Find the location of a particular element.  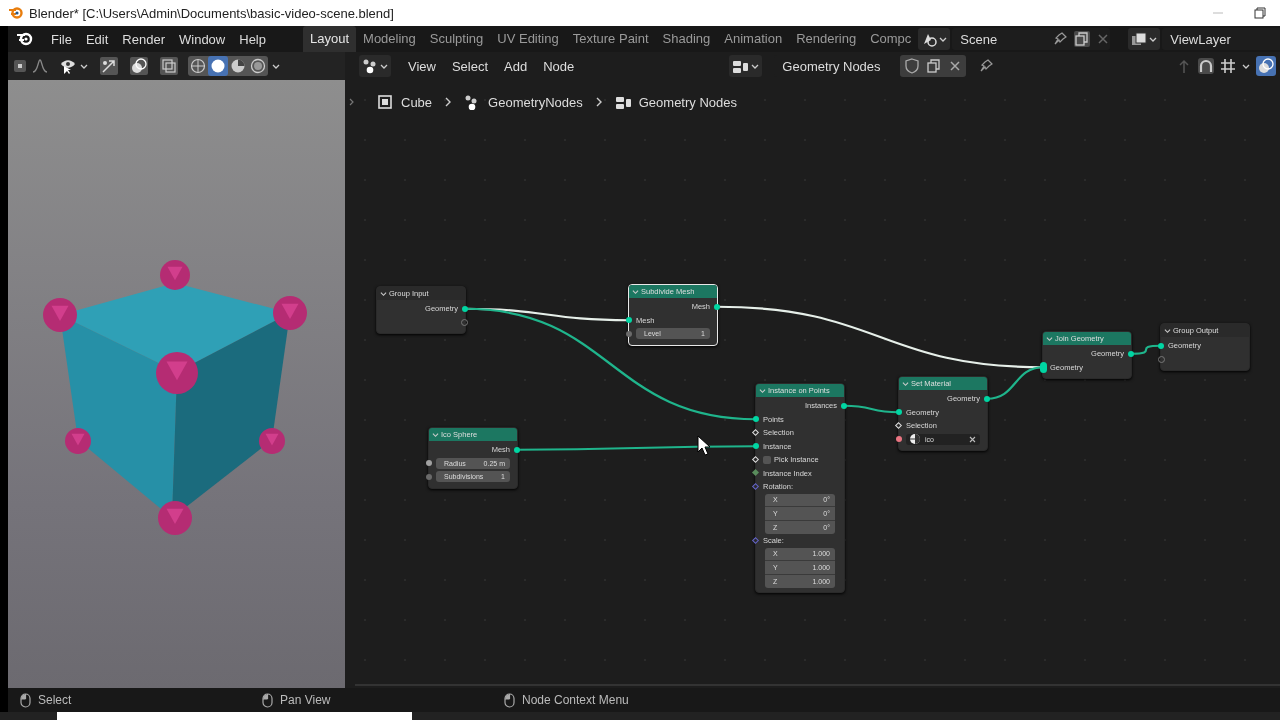

scene-selector is located at coordinates (934, 39).